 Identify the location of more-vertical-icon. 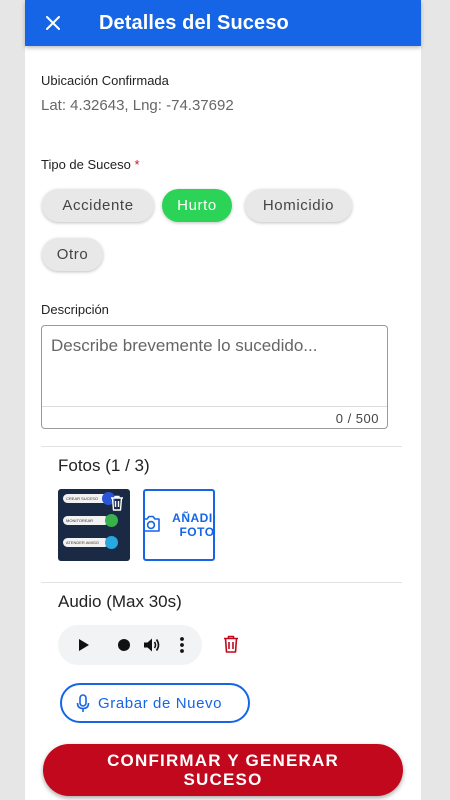
(182, 645).